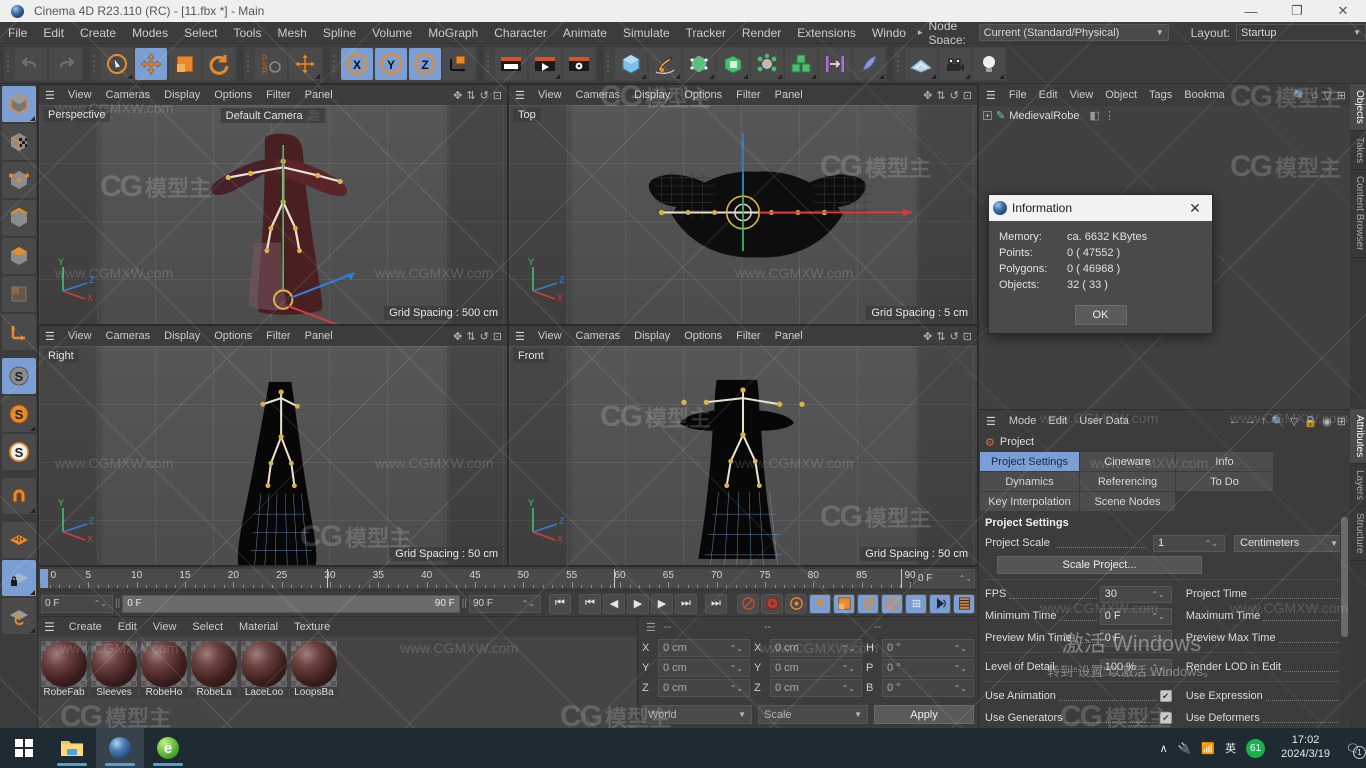 The height and width of the screenshot is (768, 1366). What do you see at coordinates (150, 33) in the screenshot?
I see `menu-modes: Modes` at bounding box center [150, 33].